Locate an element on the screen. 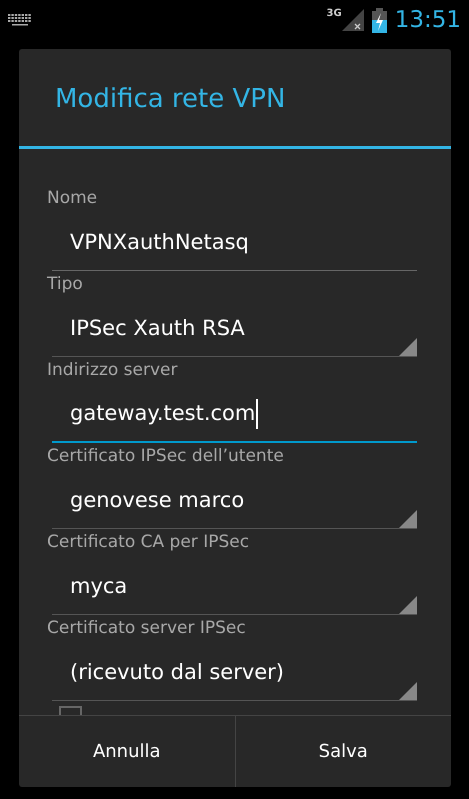 The height and width of the screenshot is (799, 469). field-label: Nome is located at coordinates (72, 198).